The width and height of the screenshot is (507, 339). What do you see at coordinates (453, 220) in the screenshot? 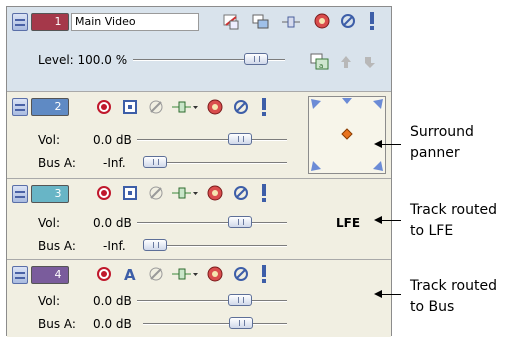
I see `lfe-routing-callout: Track routed to LFE` at bounding box center [453, 220].